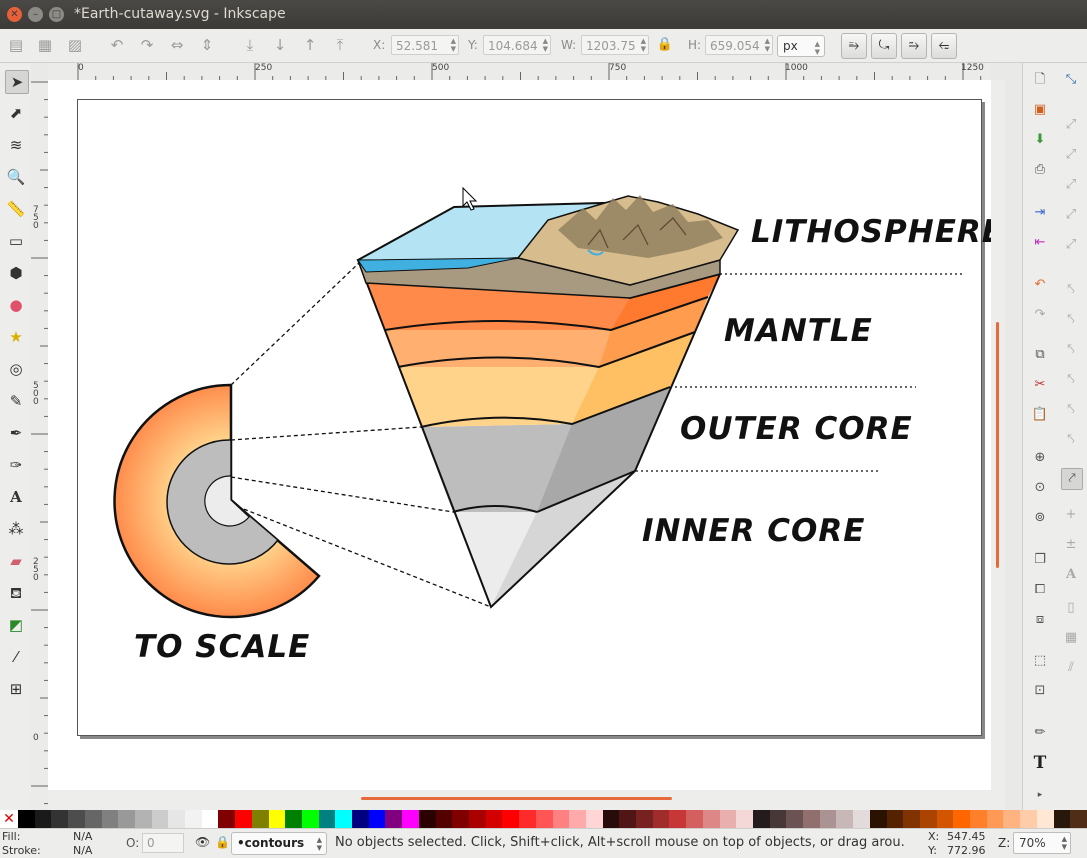  I want to click on tweak-tool-icon: ≋, so click(16, 145).